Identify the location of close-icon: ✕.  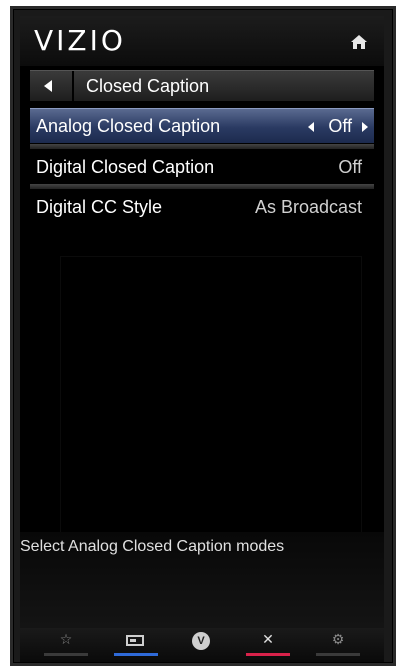
(268, 640).